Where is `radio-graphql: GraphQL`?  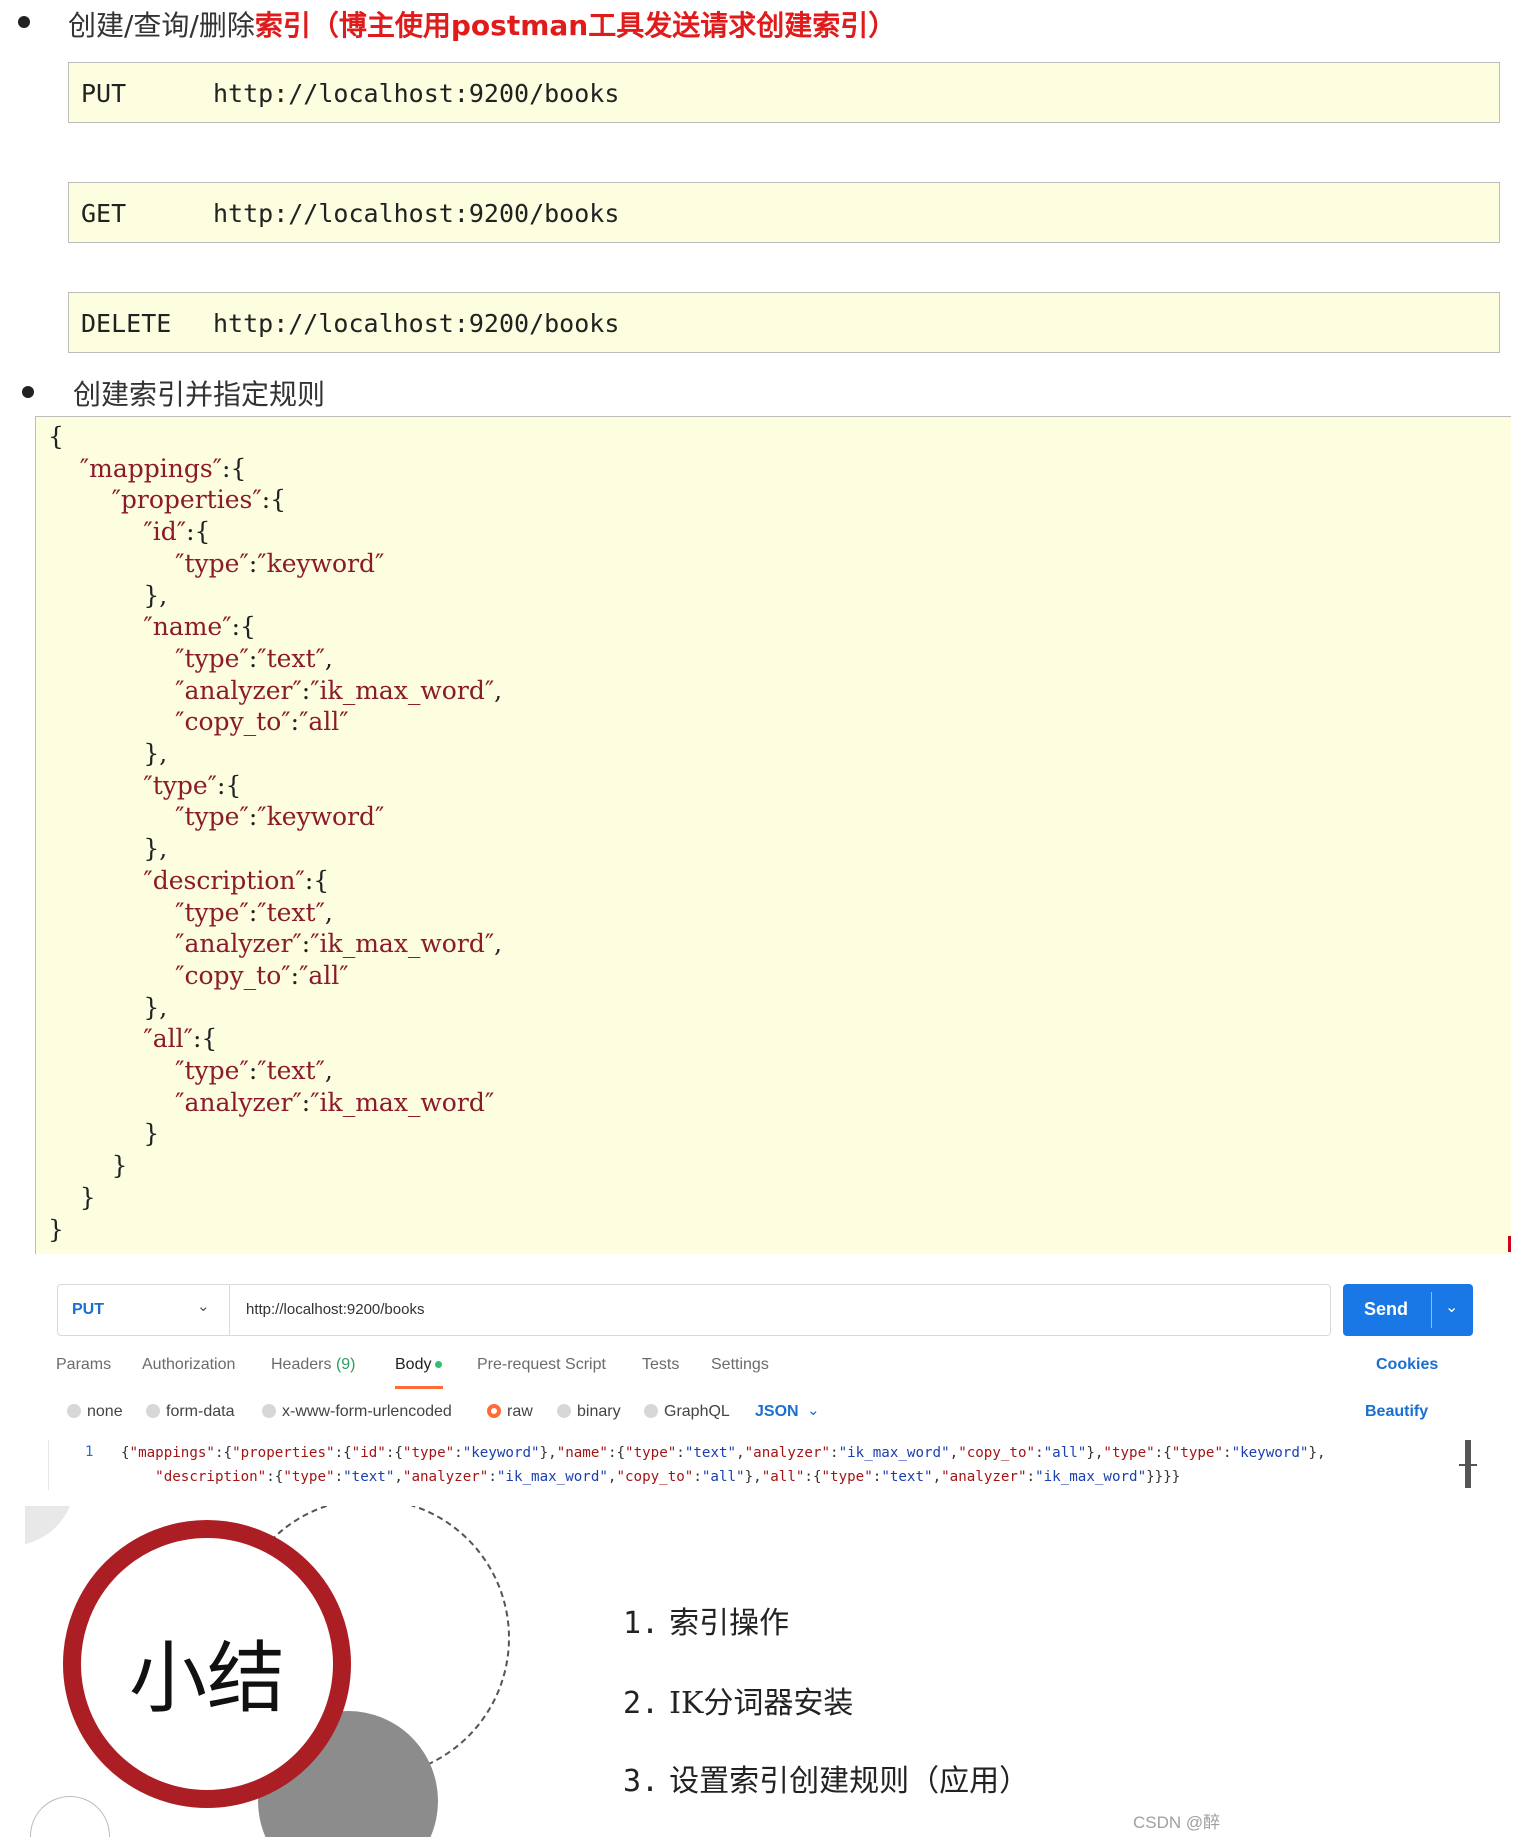 radio-graphql: GraphQL is located at coordinates (687, 1412).